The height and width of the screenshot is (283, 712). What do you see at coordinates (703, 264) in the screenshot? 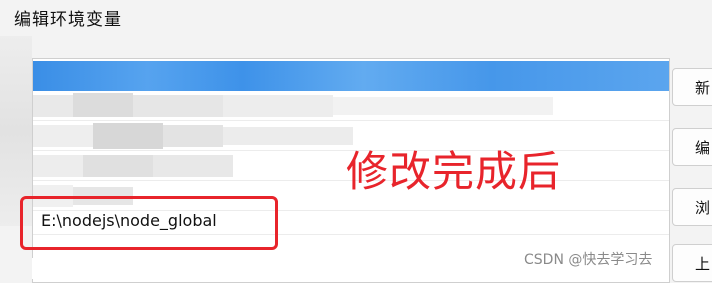
I see `move-up-button-label: 上` at bounding box center [703, 264].